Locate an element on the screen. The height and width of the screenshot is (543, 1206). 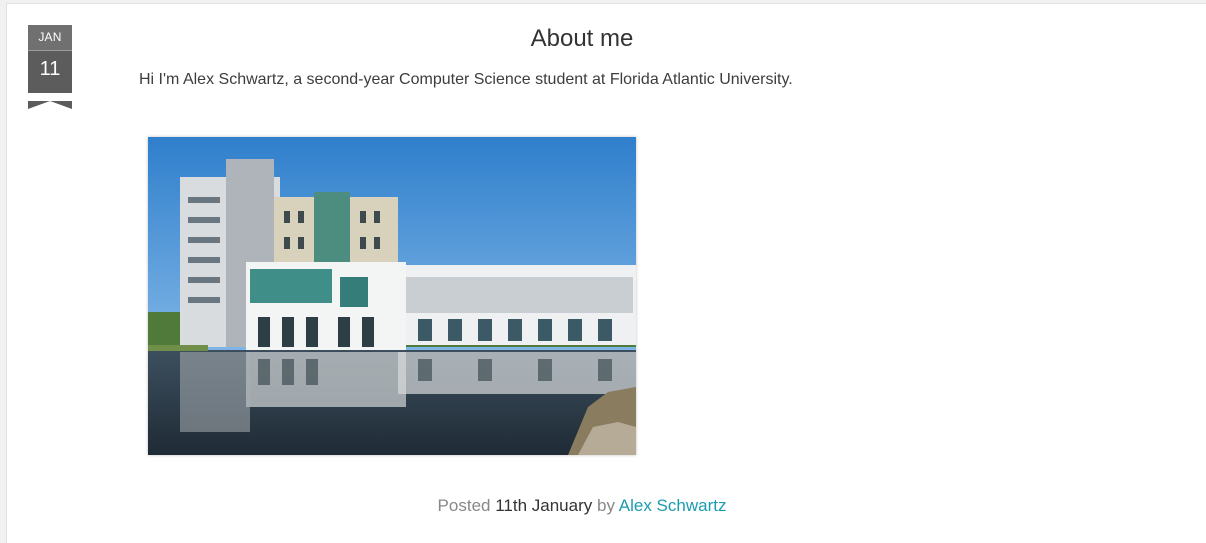
post-meta: Posted 11th January by Alex Schwartz is located at coordinates (582, 506).